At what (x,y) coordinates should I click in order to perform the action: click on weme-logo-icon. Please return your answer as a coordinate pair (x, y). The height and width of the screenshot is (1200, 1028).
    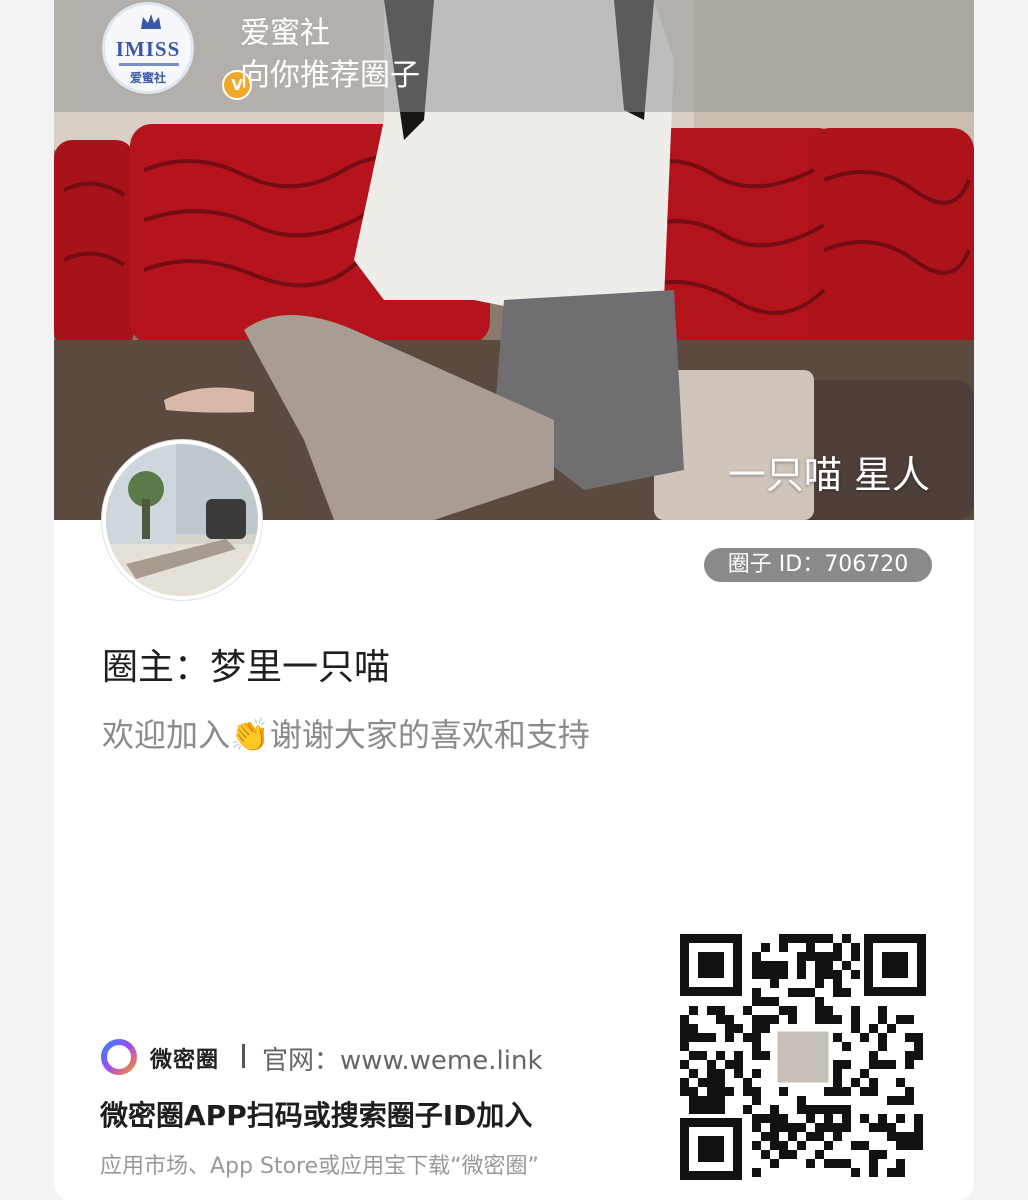
    Looking at the image, I should click on (119, 1057).